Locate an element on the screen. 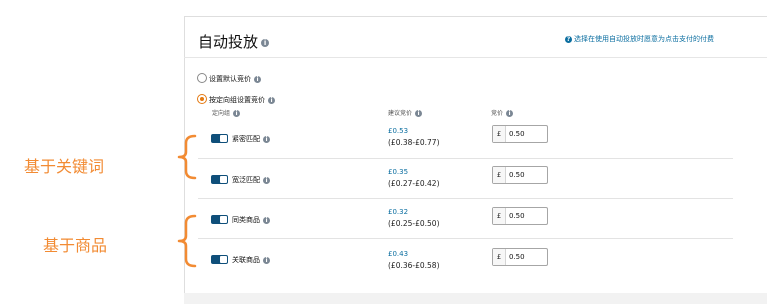 Image resolution: width=767 pixels, height=304 pixels. help-link: ? 选择在使用自动投放时愿意为点击支付的付费 is located at coordinates (639, 39).